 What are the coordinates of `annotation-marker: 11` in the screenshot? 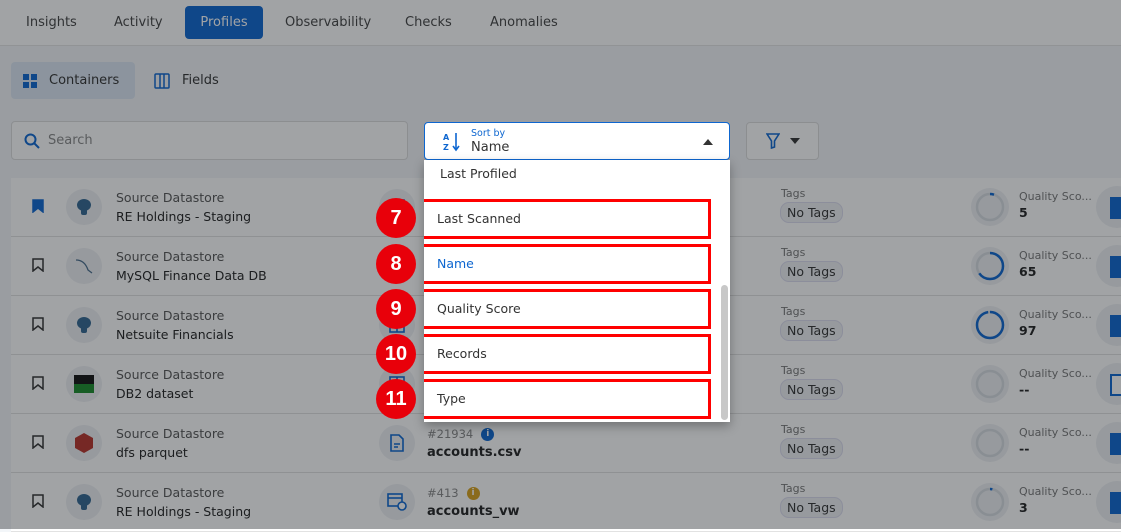 It's located at (396, 399).